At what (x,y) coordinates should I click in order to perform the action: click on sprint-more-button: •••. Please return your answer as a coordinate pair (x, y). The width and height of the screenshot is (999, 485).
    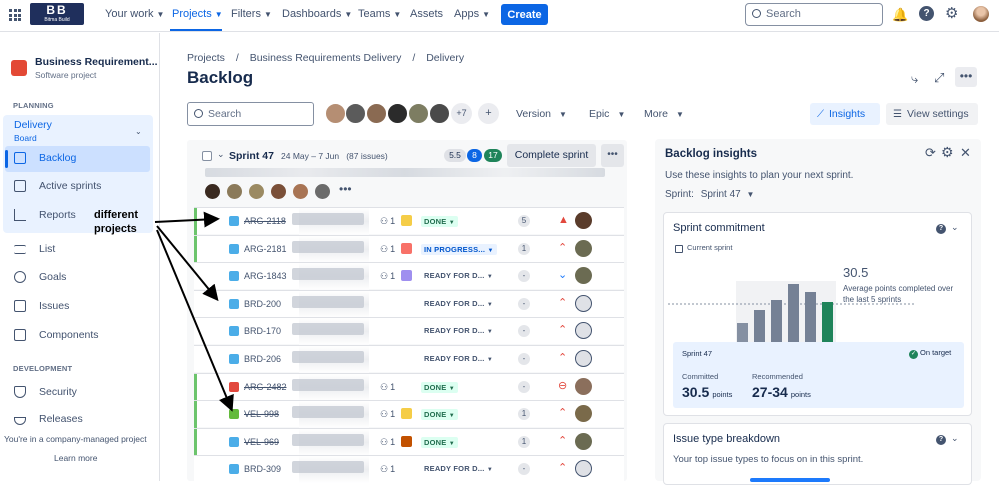
    Looking at the image, I should click on (612, 155).